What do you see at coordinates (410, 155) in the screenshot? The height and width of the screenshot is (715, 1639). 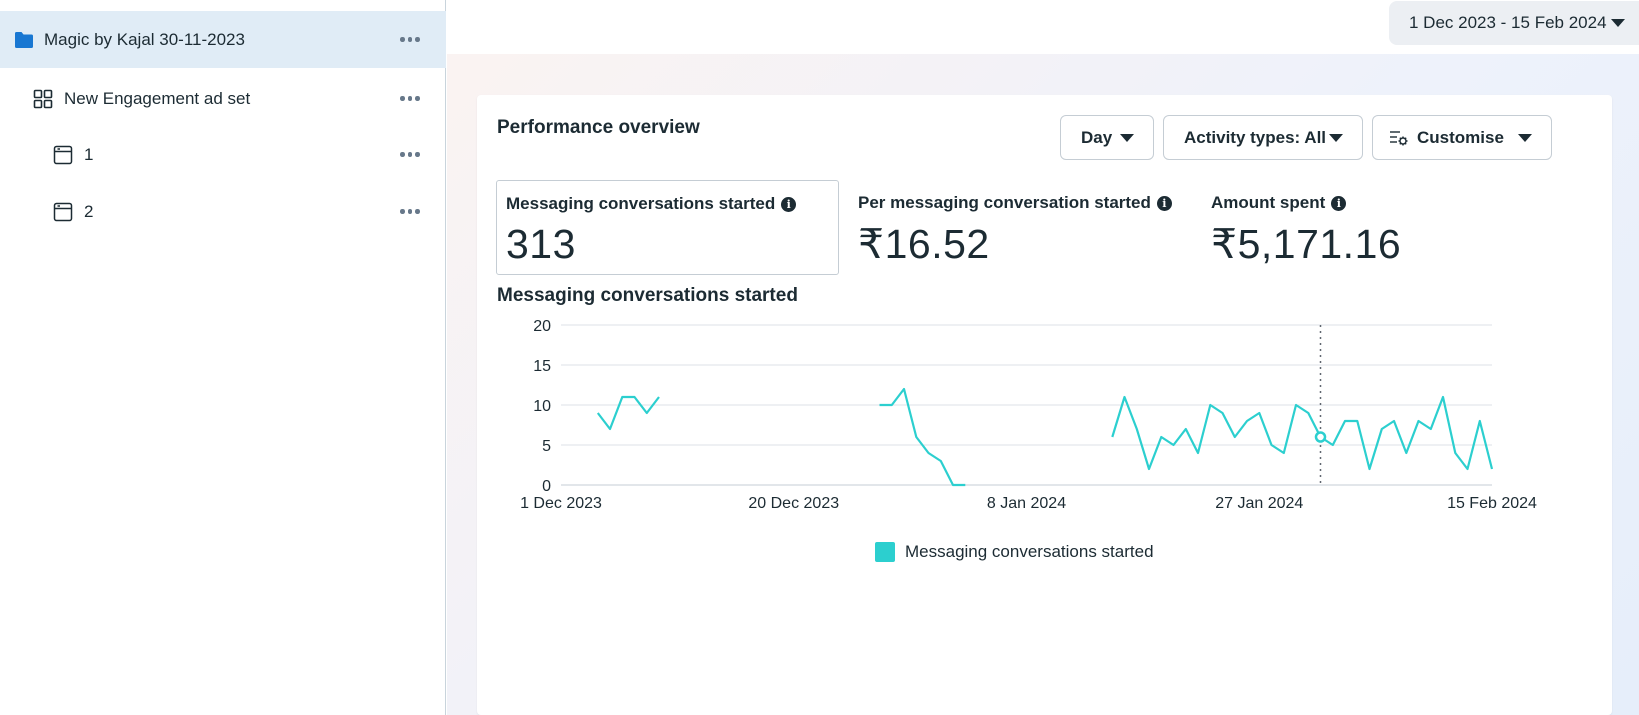 I see `ad-1-more-icon` at bounding box center [410, 155].